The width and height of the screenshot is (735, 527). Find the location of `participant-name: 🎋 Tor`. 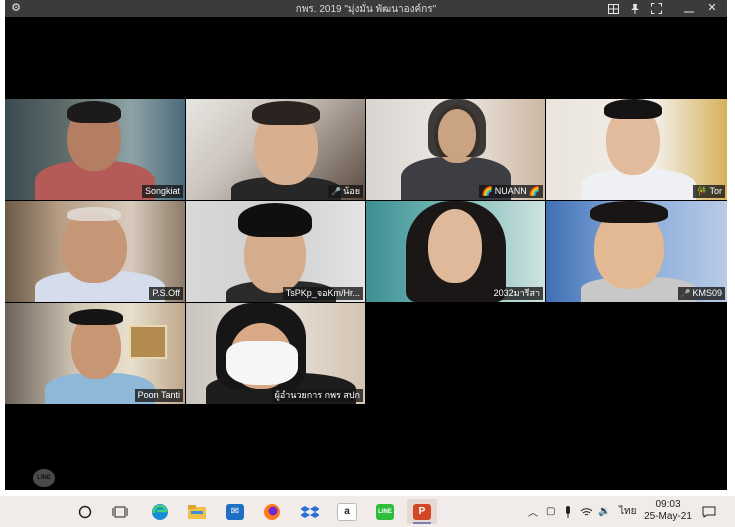

participant-name: 🎋 Tor is located at coordinates (709, 191).